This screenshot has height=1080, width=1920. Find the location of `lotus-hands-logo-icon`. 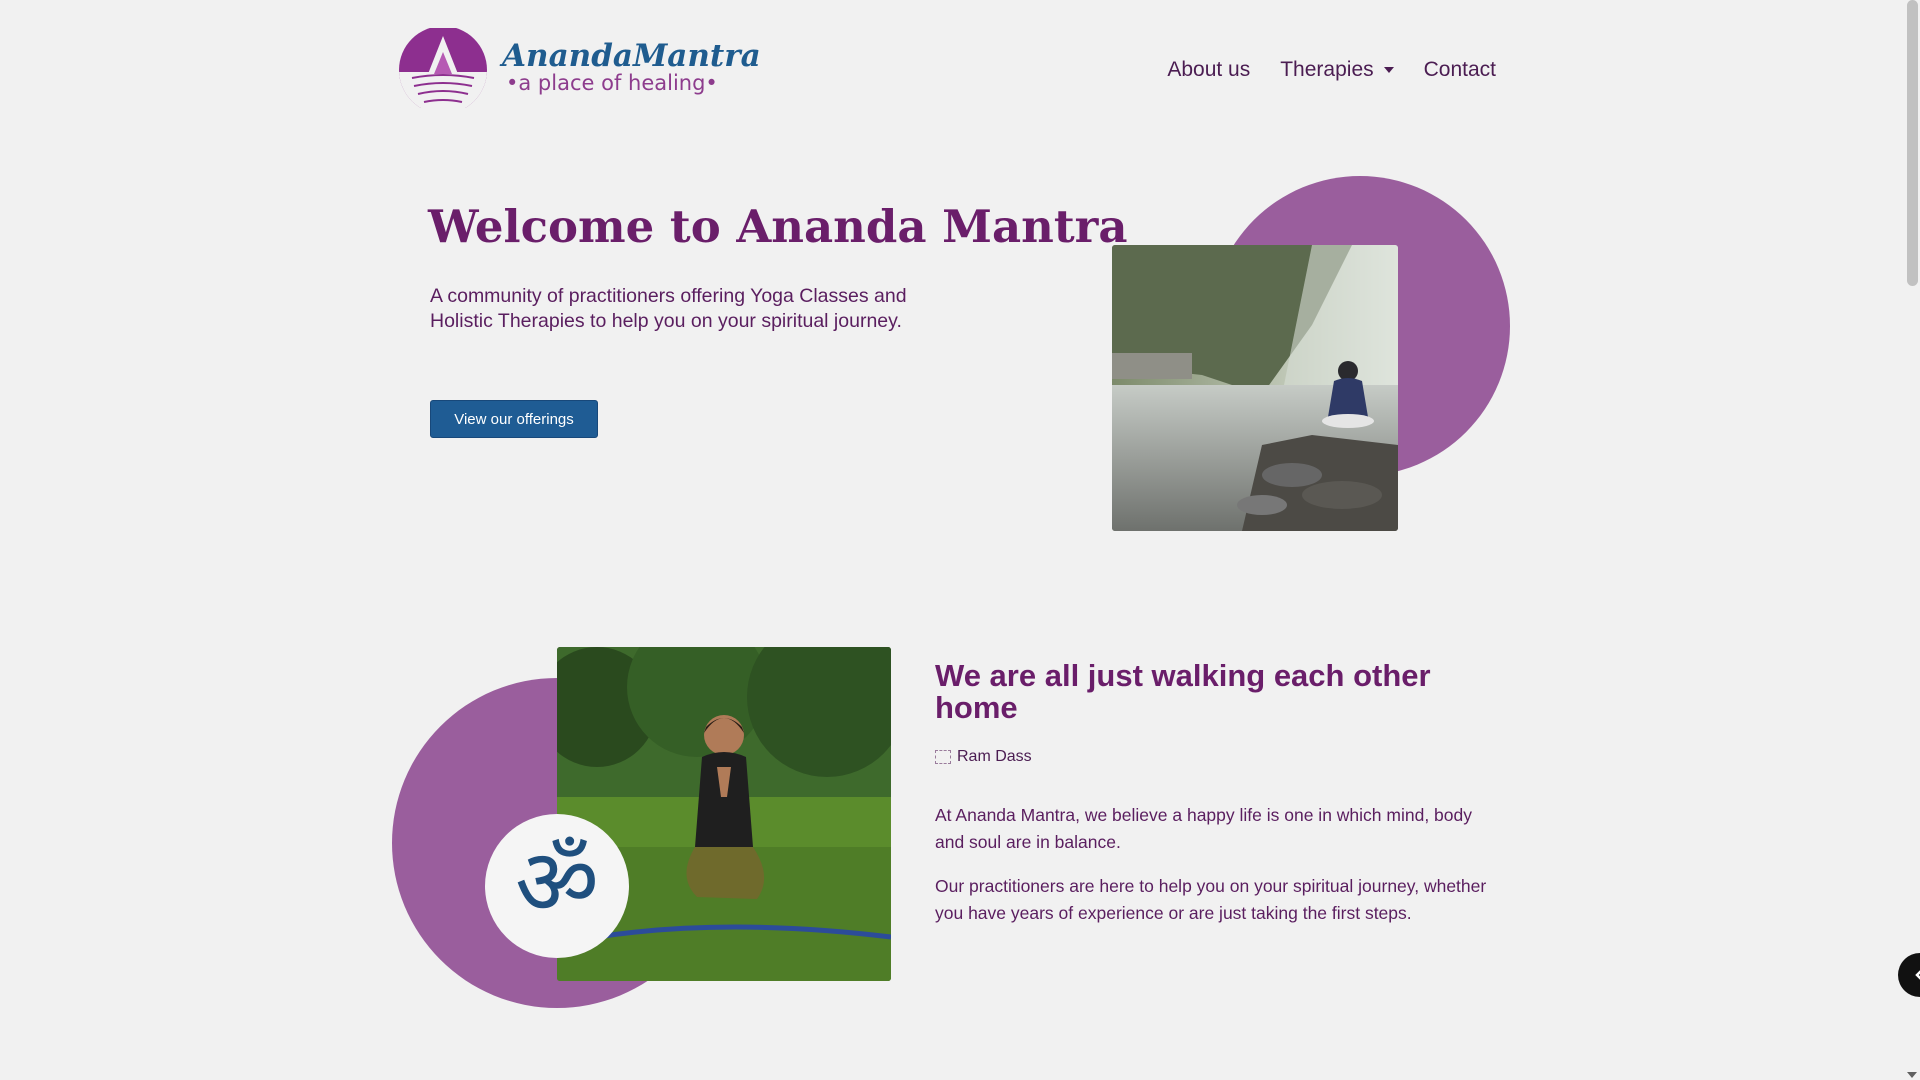

lotus-hands-logo-icon is located at coordinates (443, 68).